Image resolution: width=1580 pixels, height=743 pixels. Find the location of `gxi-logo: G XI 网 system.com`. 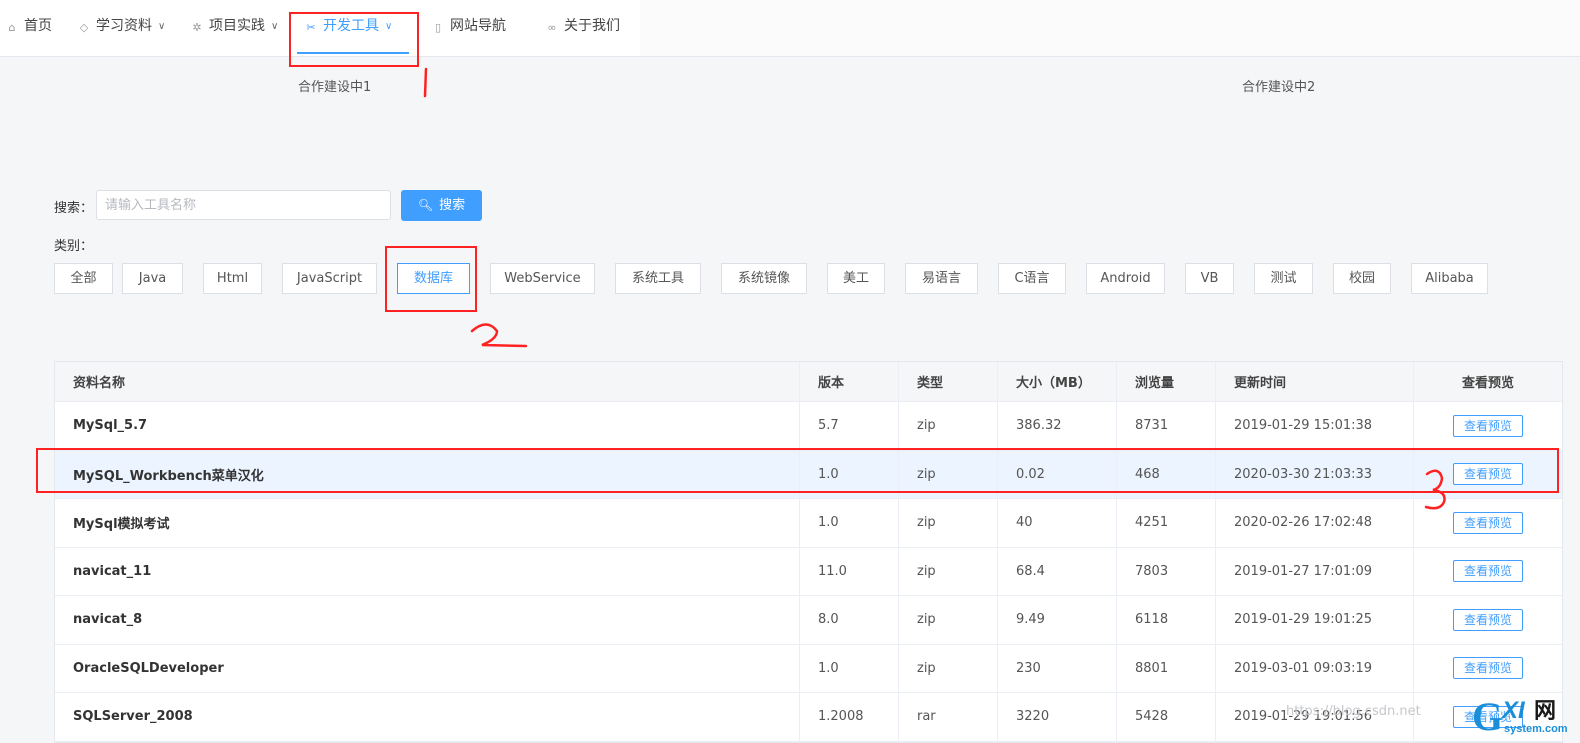

gxi-logo: G XI 网 system.com is located at coordinates (1525, 714).